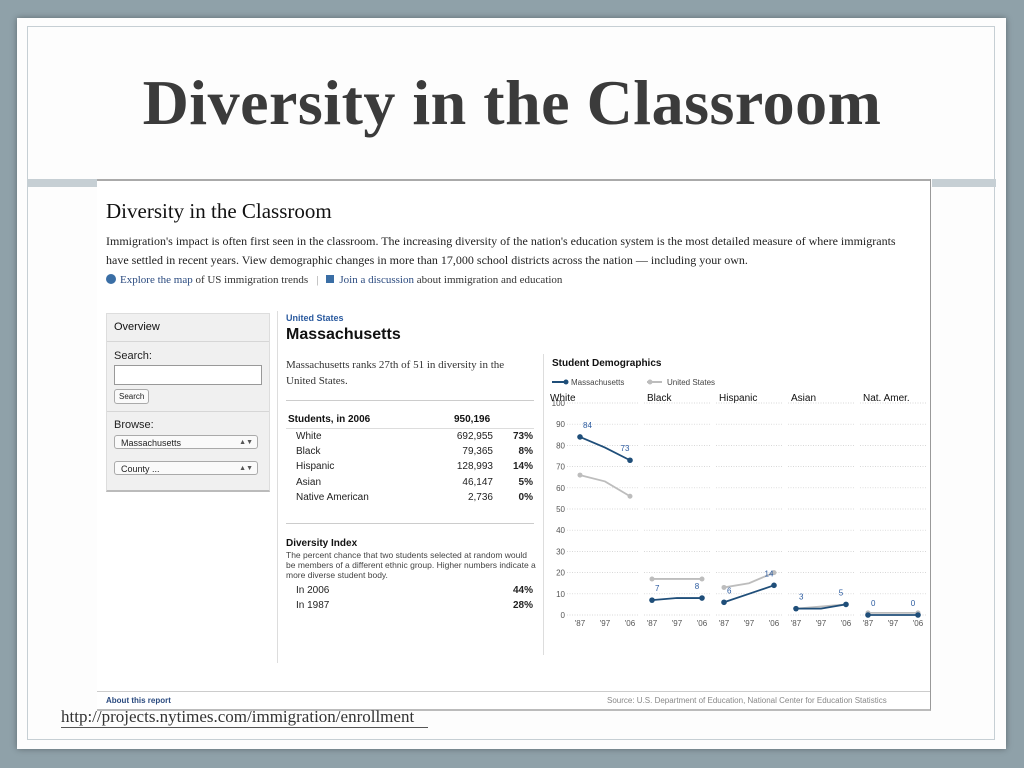  What do you see at coordinates (472, 419) in the screenshot?
I see `students-total: 950,196` at bounding box center [472, 419].